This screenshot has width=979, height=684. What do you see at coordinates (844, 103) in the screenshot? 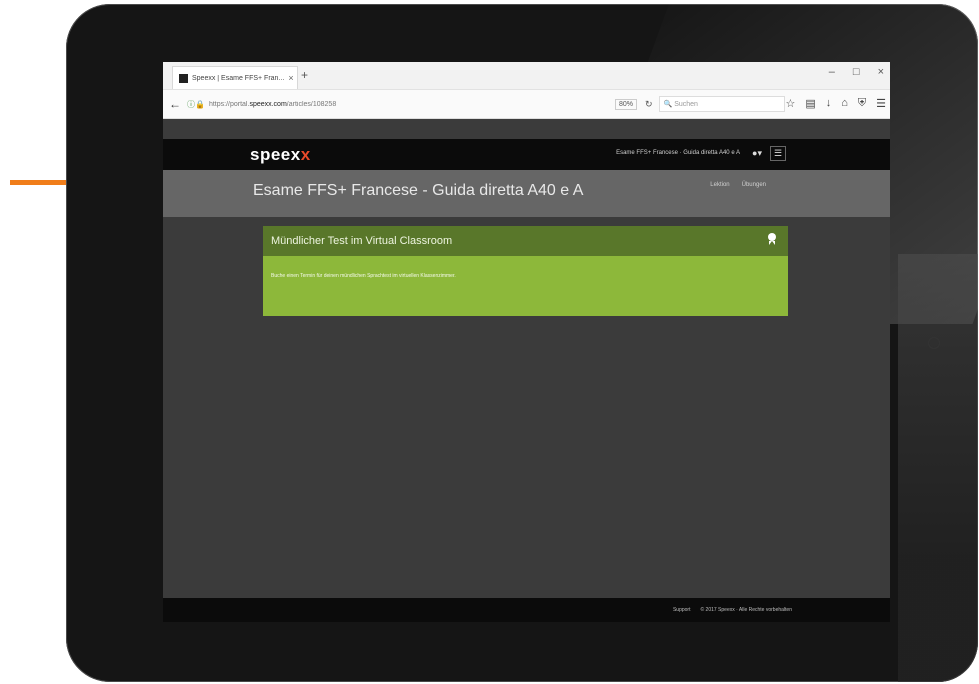
I see `home-icon: ⌂` at bounding box center [844, 103].